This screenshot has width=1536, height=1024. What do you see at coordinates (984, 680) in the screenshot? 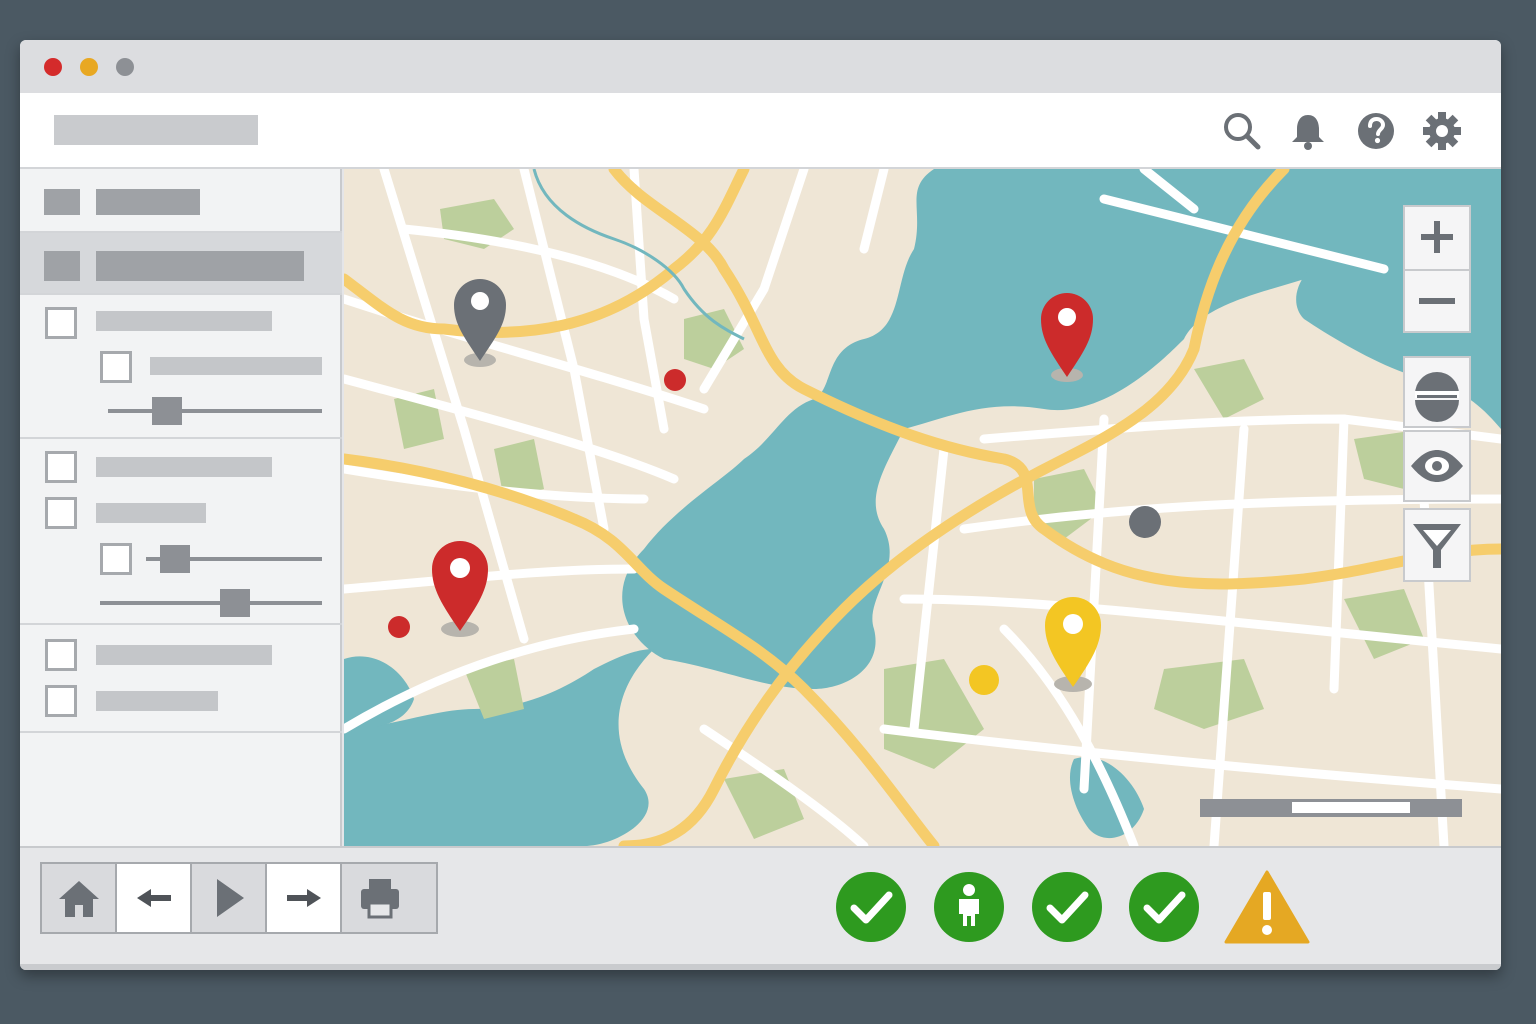
I see `yellow-dot-marker` at bounding box center [984, 680].